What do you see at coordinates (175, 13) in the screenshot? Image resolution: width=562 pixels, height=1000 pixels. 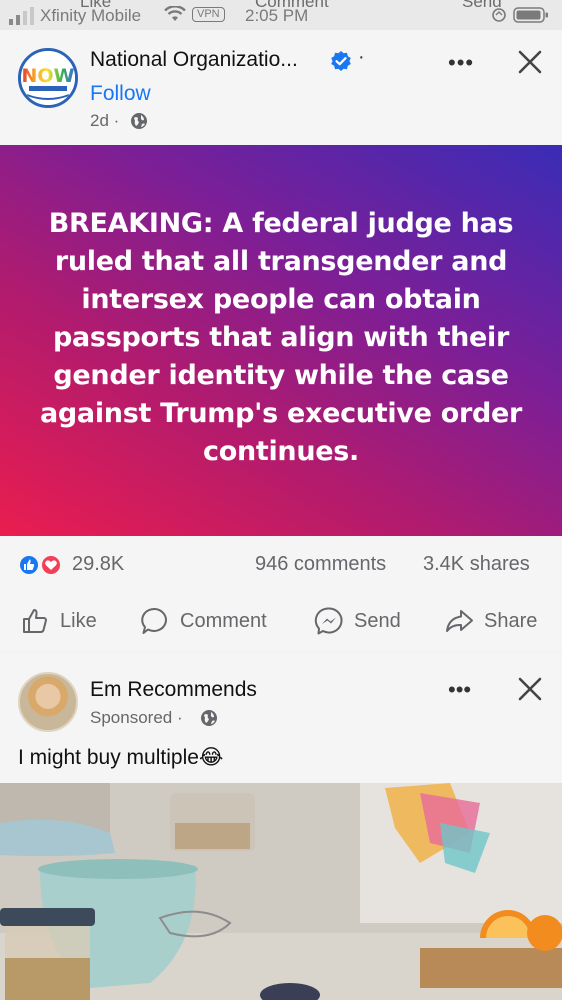 I see `wifi-icon` at bounding box center [175, 13].